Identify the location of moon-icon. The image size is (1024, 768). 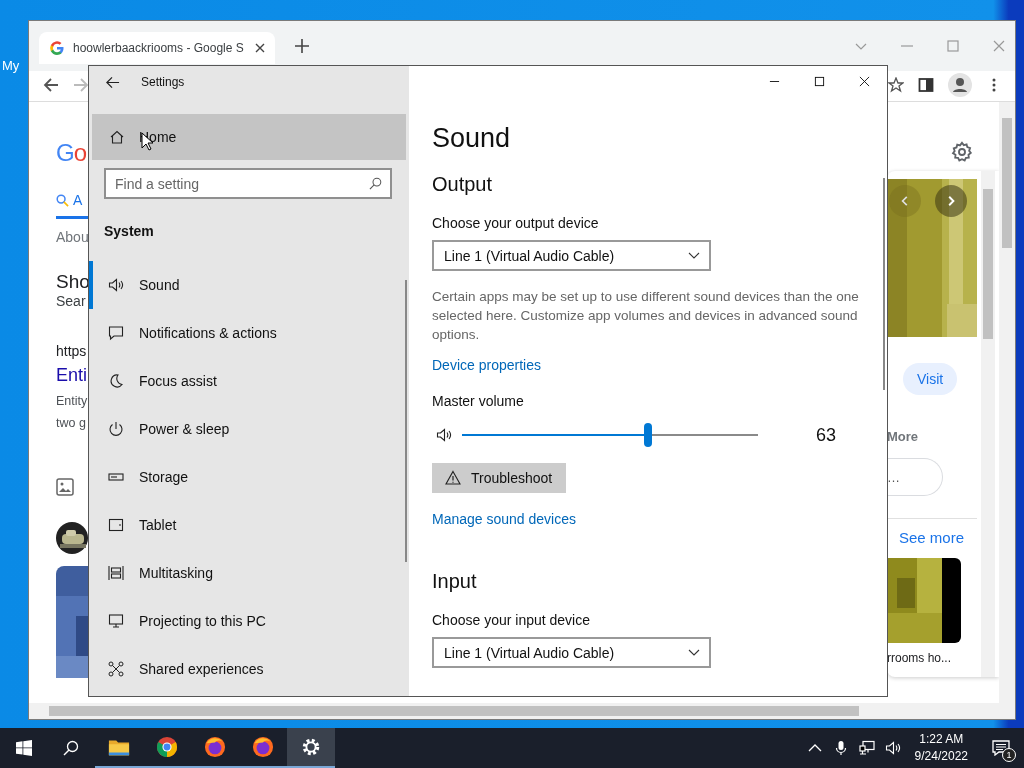
(116, 381).